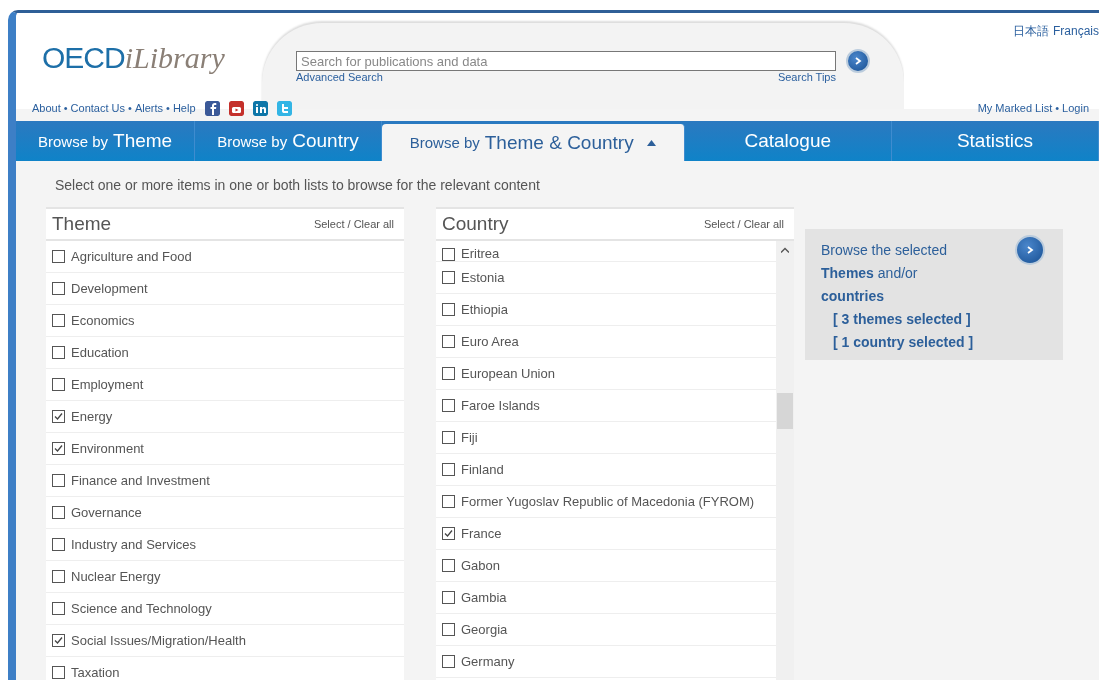 The width and height of the screenshot is (1099, 680). What do you see at coordinates (141, 608) in the screenshot?
I see `list-item-label: Science and Technology` at bounding box center [141, 608].